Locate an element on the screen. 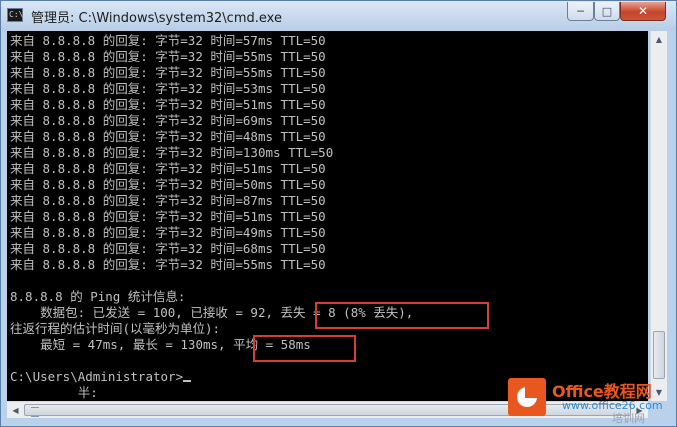 Image resolution: width=677 pixels, height=427 pixels. watermark-corner-text: 培训网 is located at coordinates (628, 418).